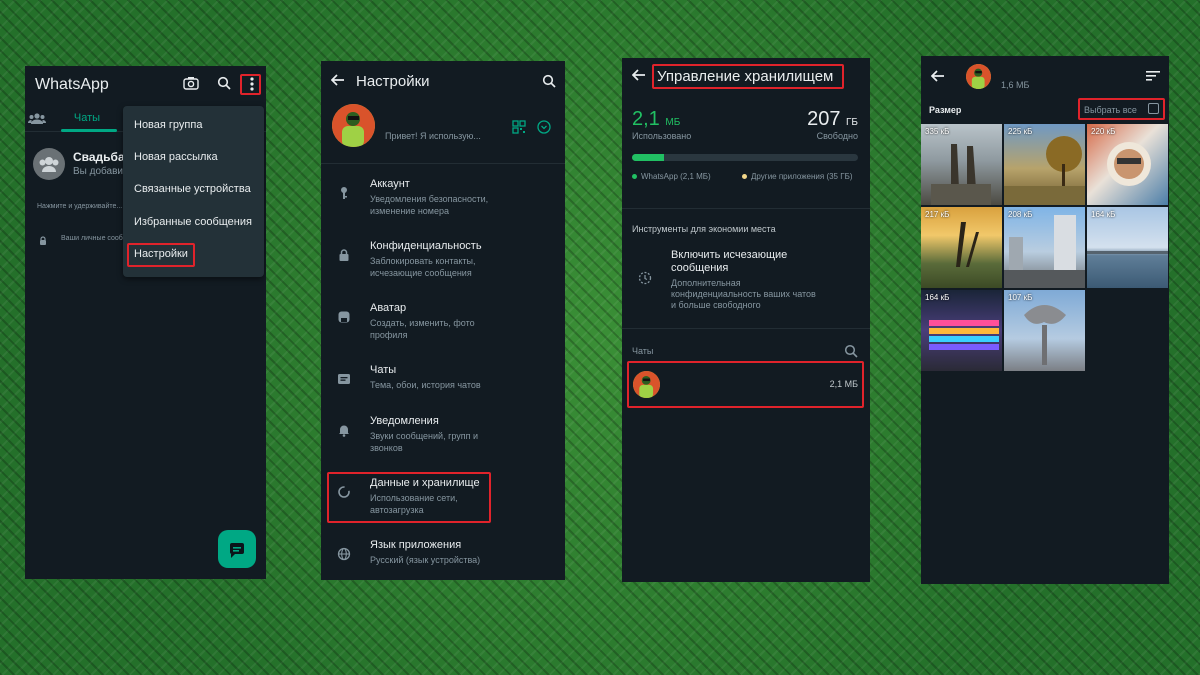 The image size is (1200, 675). Describe the element at coordinates (344, 381) in the screenshot. I see `chat-icon` at that location.